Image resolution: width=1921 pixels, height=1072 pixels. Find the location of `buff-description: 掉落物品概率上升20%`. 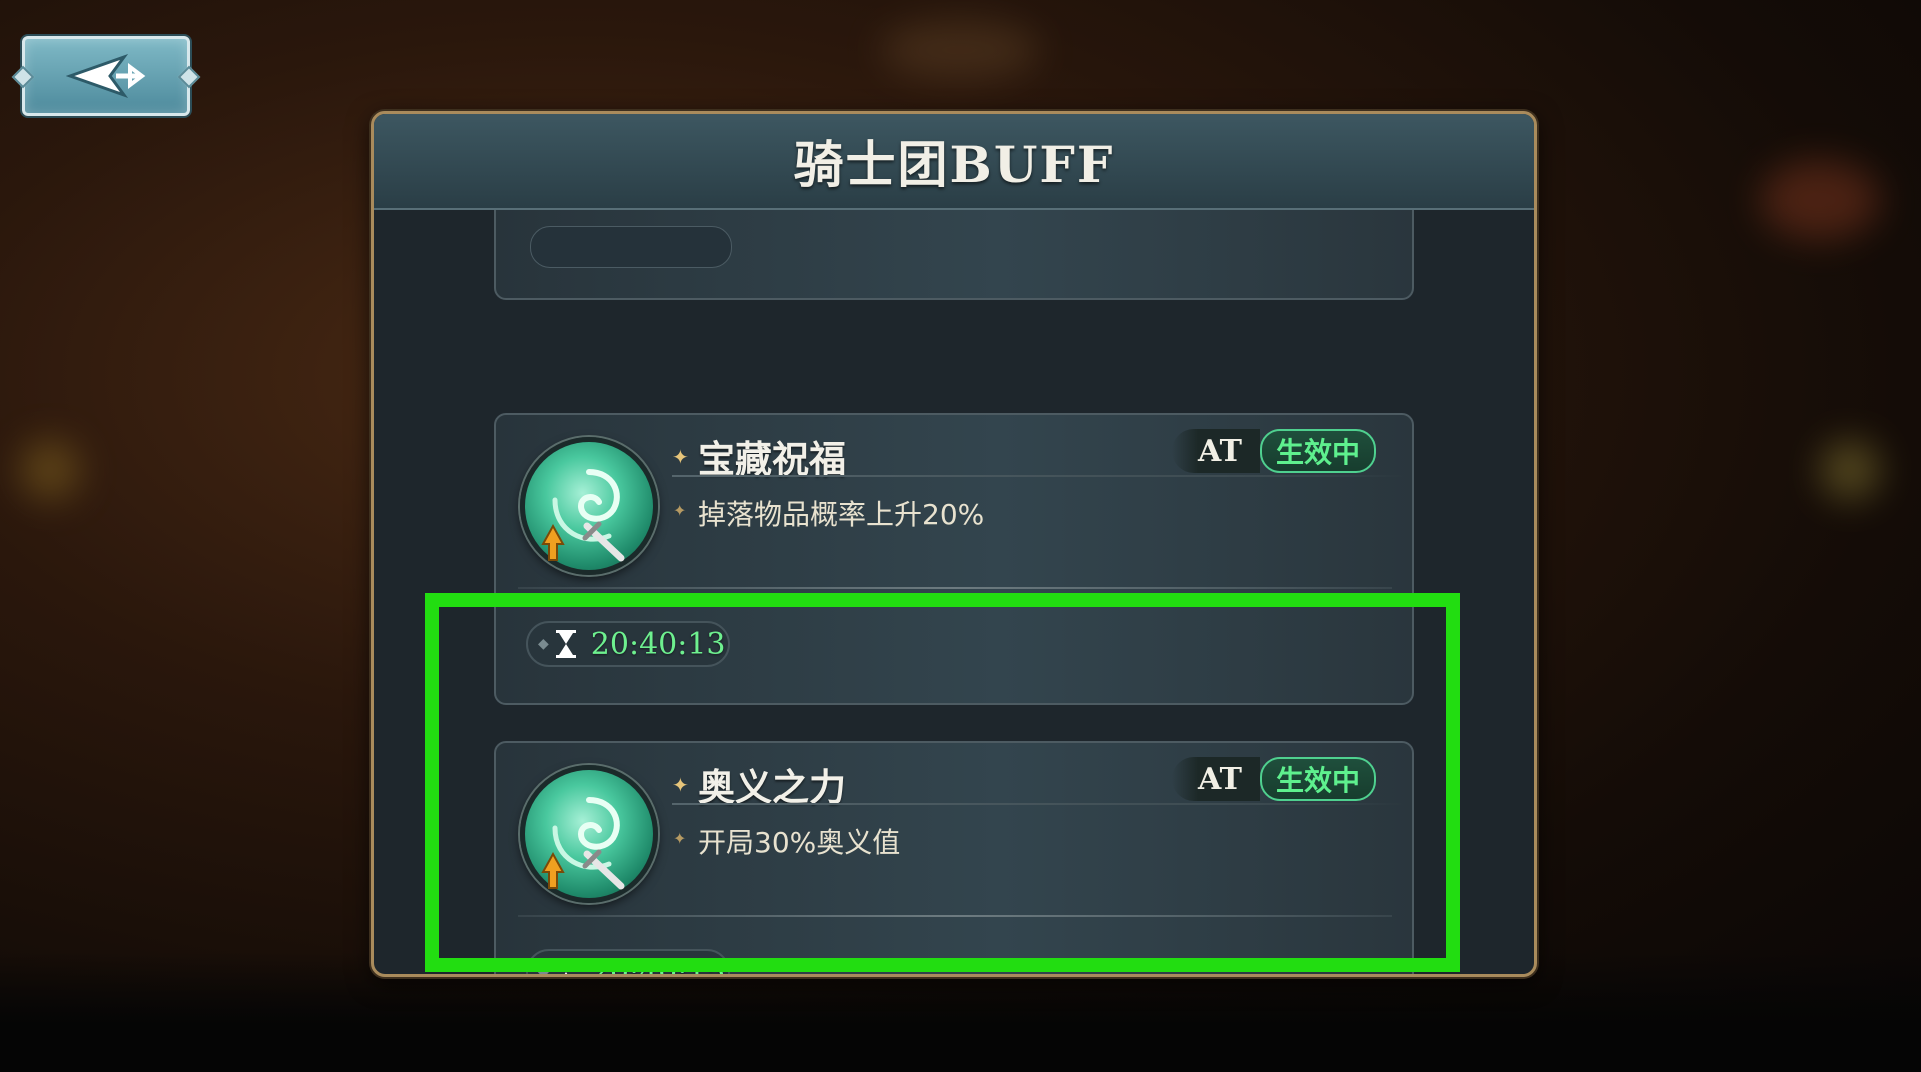

buff-description: 掉落物品概率上升20% is located at coordinates (841, 514).